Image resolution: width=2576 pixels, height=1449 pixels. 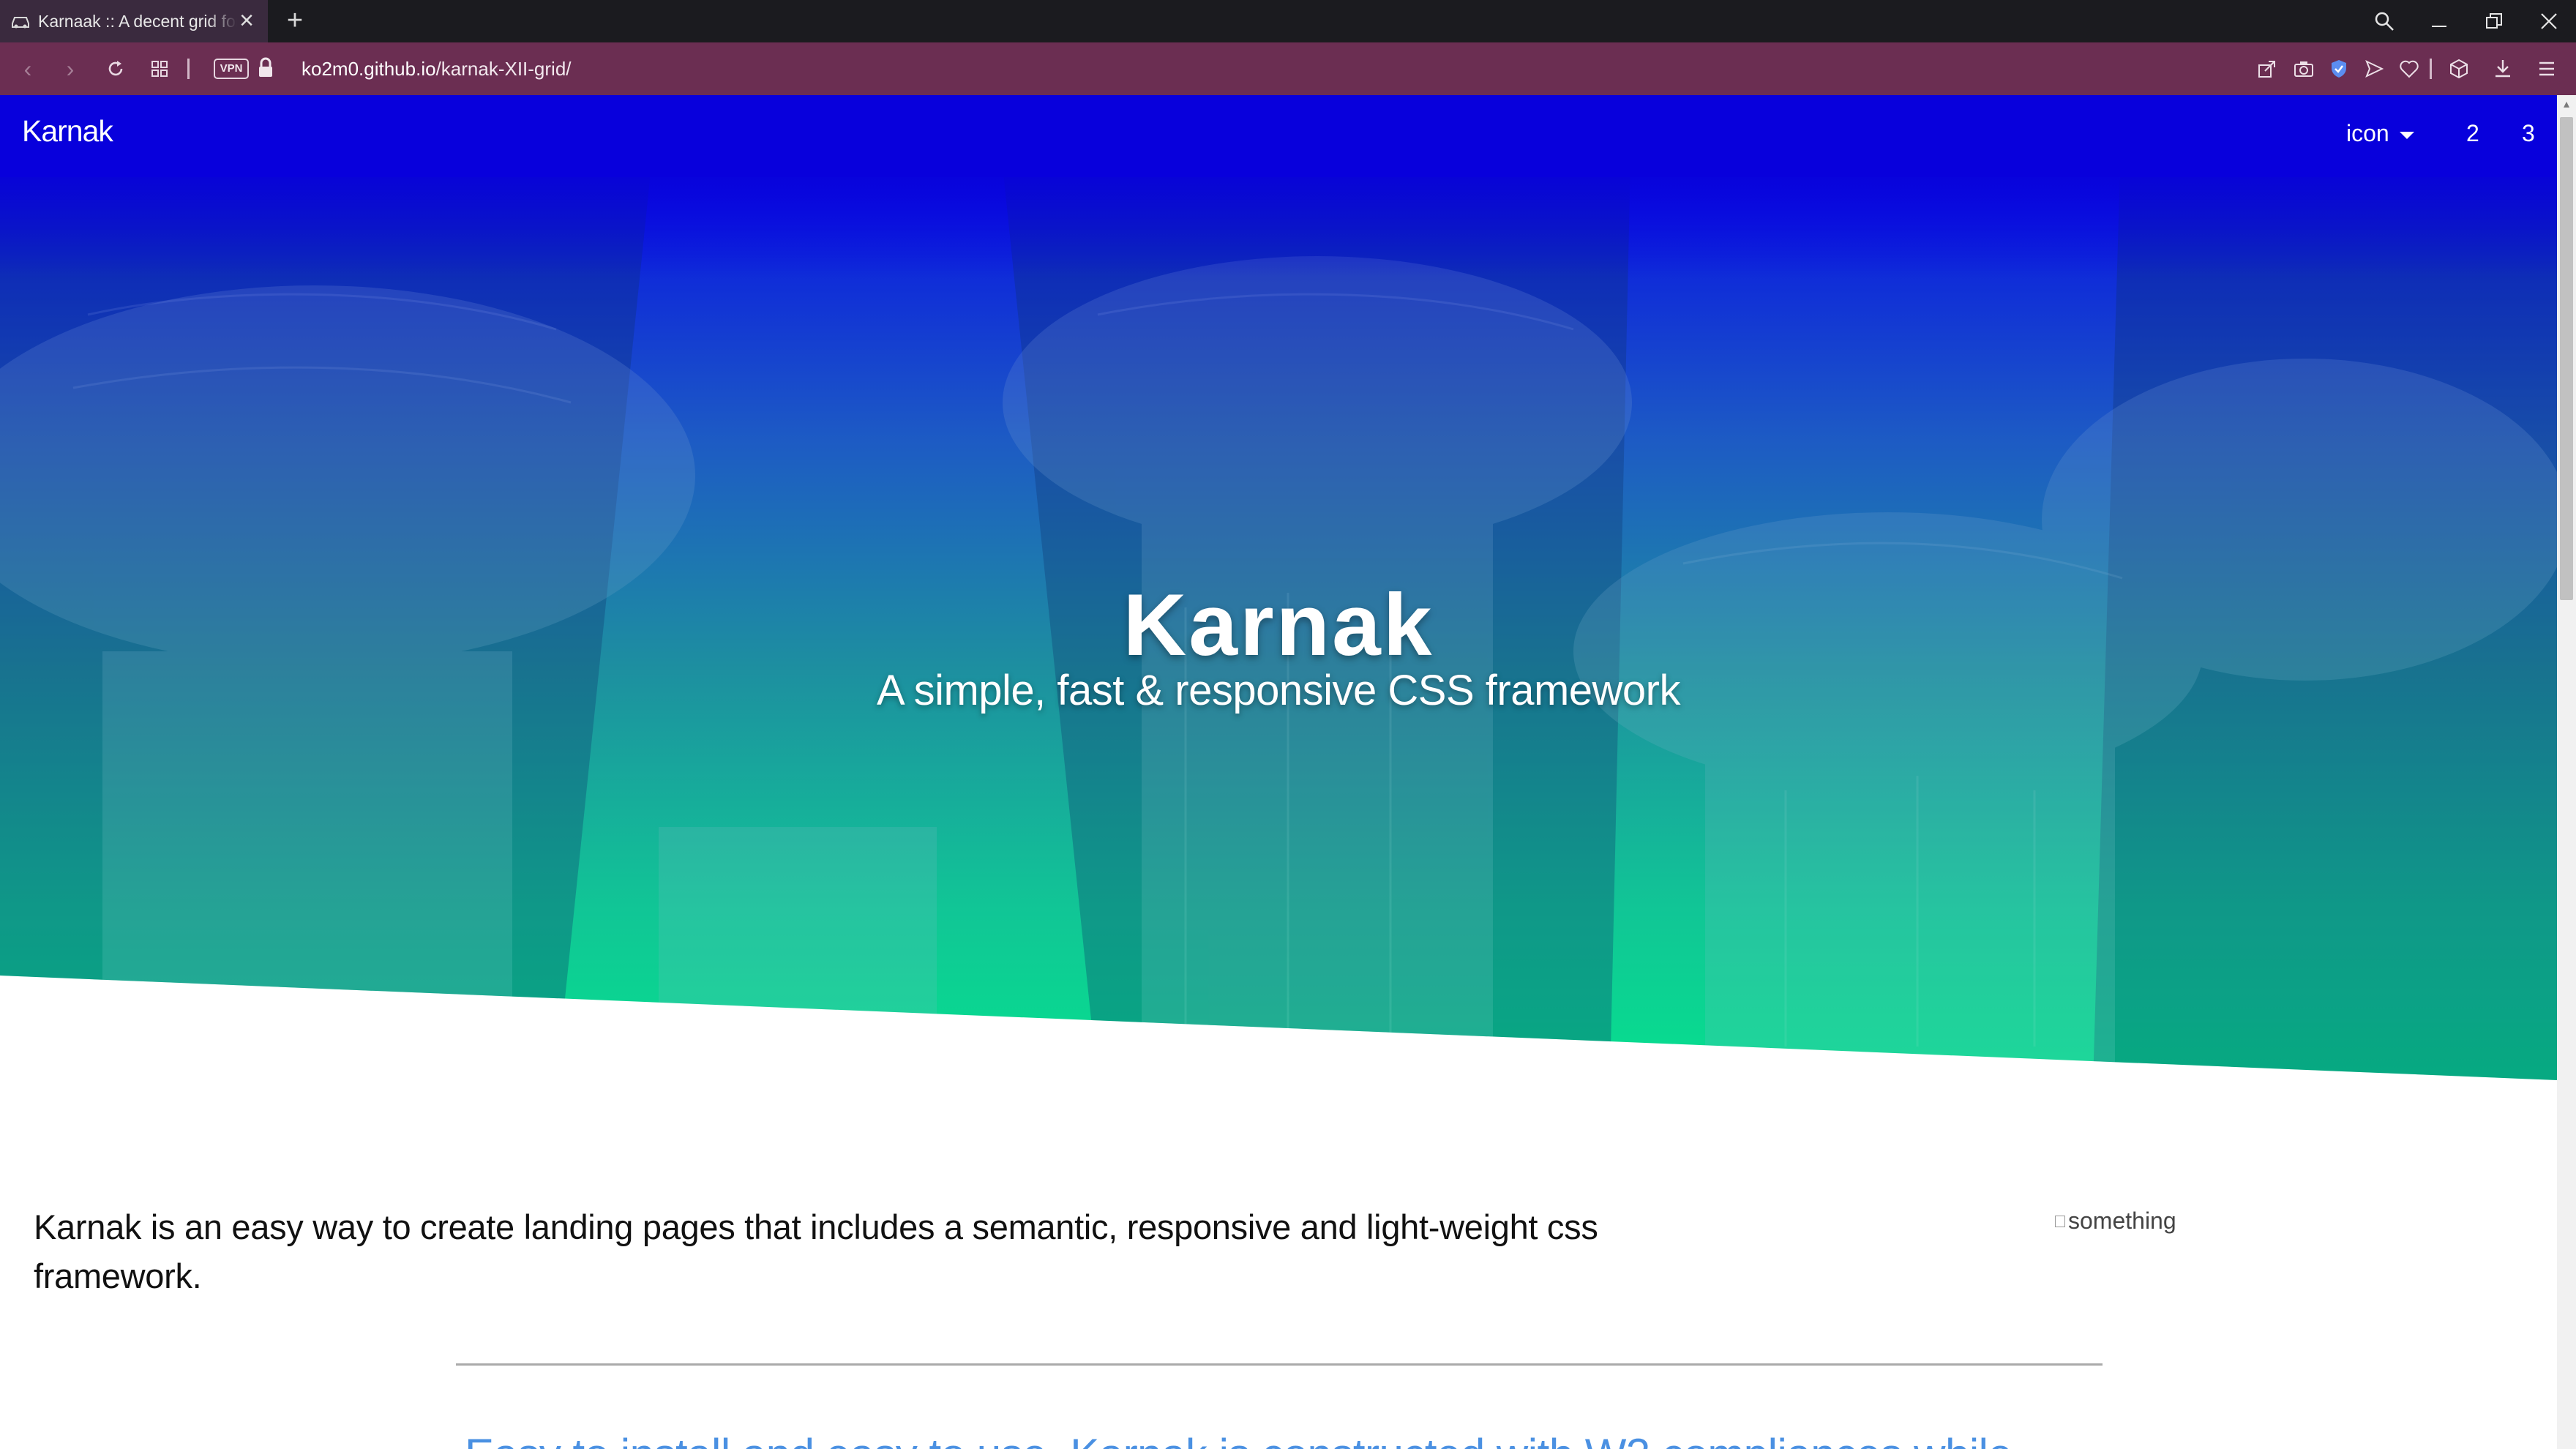 I want to click on grid-icon, so click(x=159, y=69).